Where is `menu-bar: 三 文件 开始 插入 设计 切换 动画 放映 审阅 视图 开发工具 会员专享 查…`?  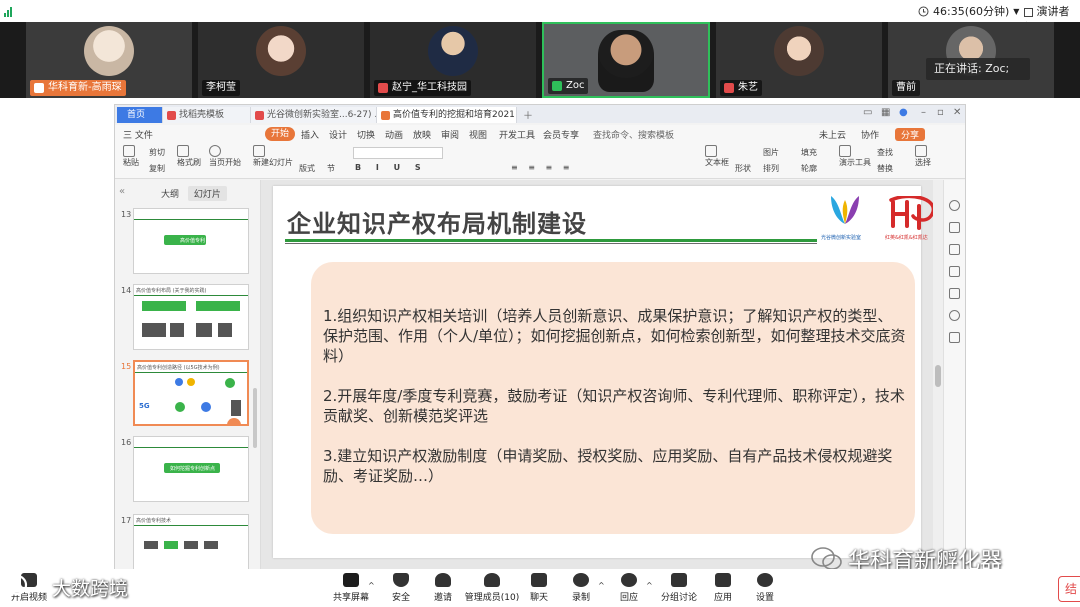
menu-bar: 三 文件 开始 插入 设计 切换 动画 放映 审阅 视图 开发工具 会员专享 查… is located at coordinates (540, 134).